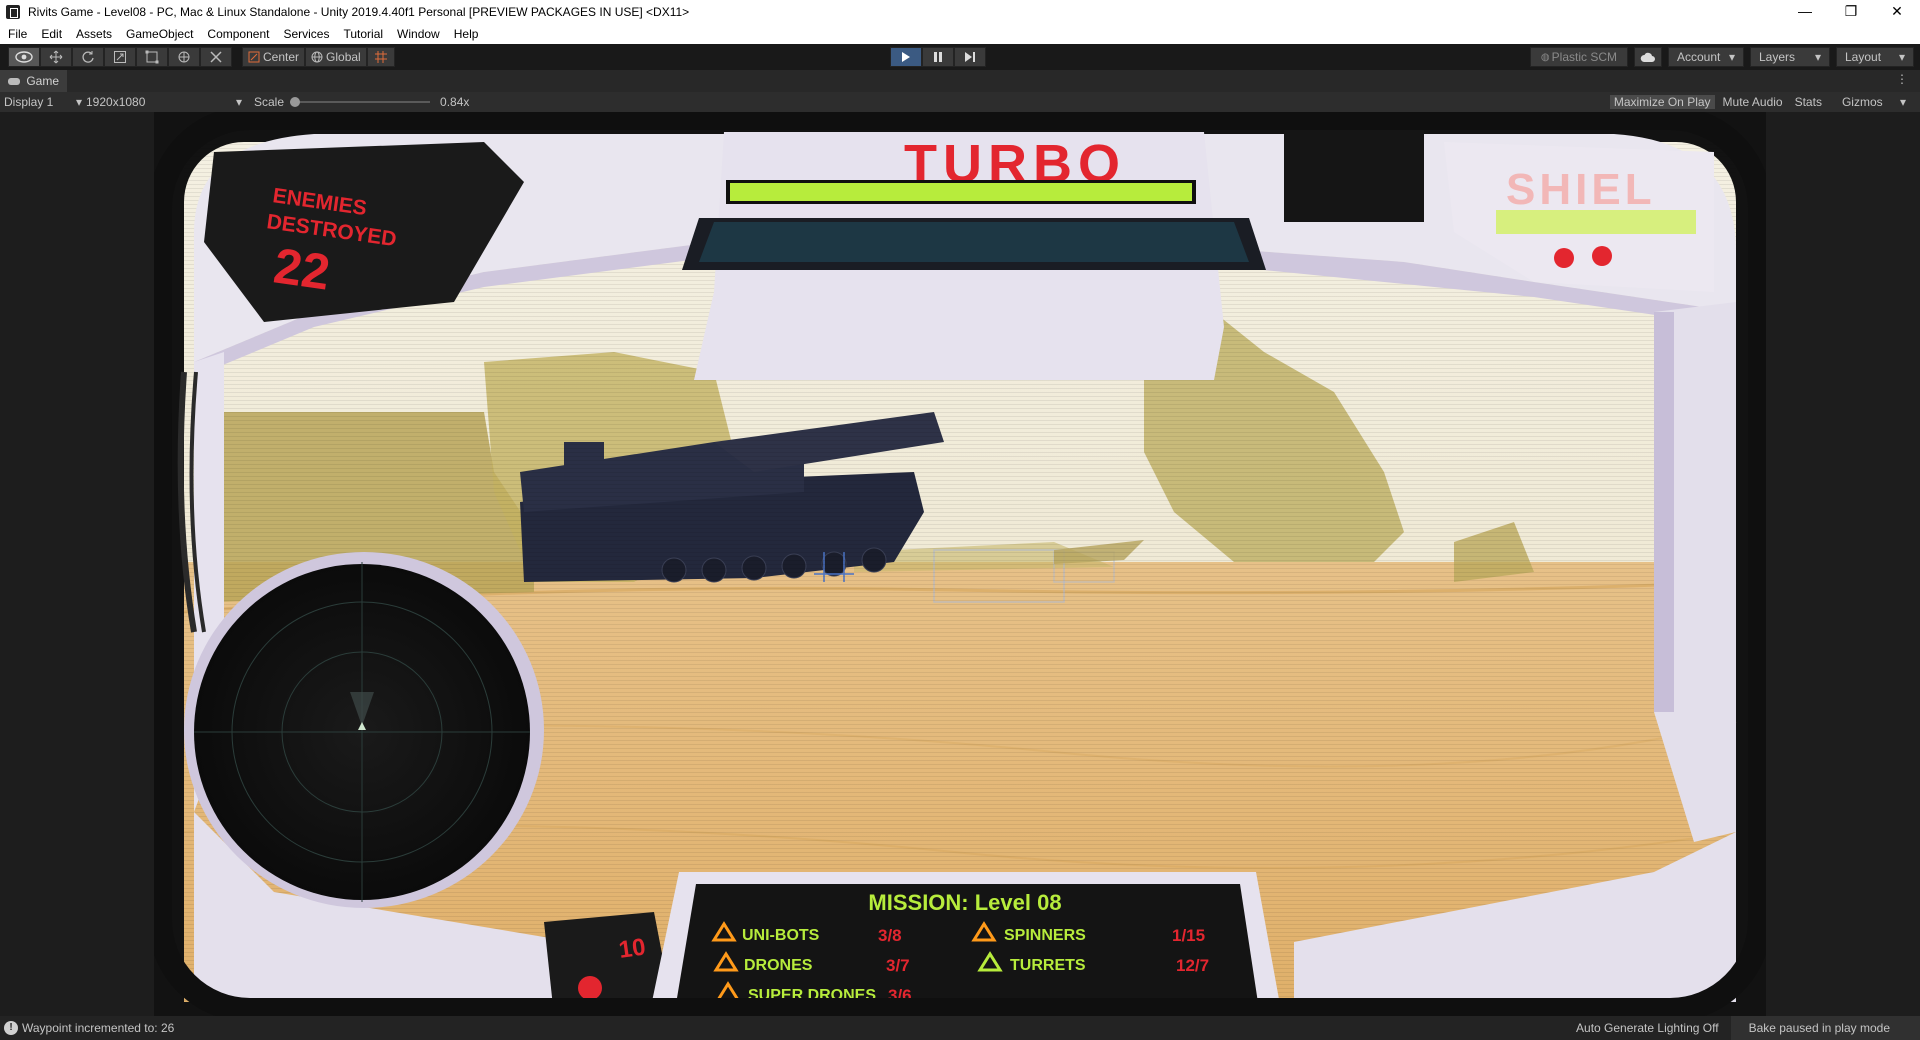 The image size is (1920, 1040). Describe the element at coordinates (51, 34) in the screenshot. I see `menu-edit: Edit` at that location.